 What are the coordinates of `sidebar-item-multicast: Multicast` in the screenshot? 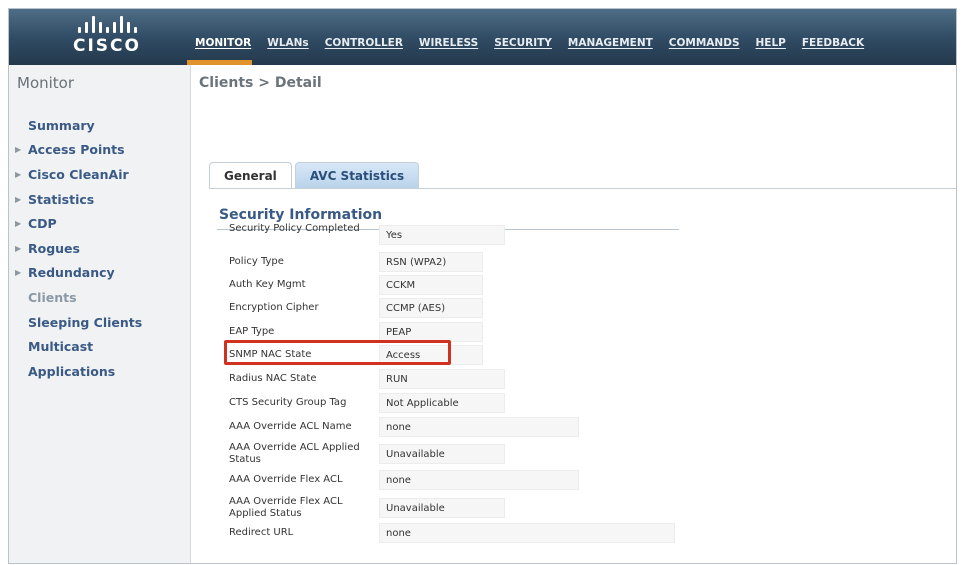 It's located at (77, 346).